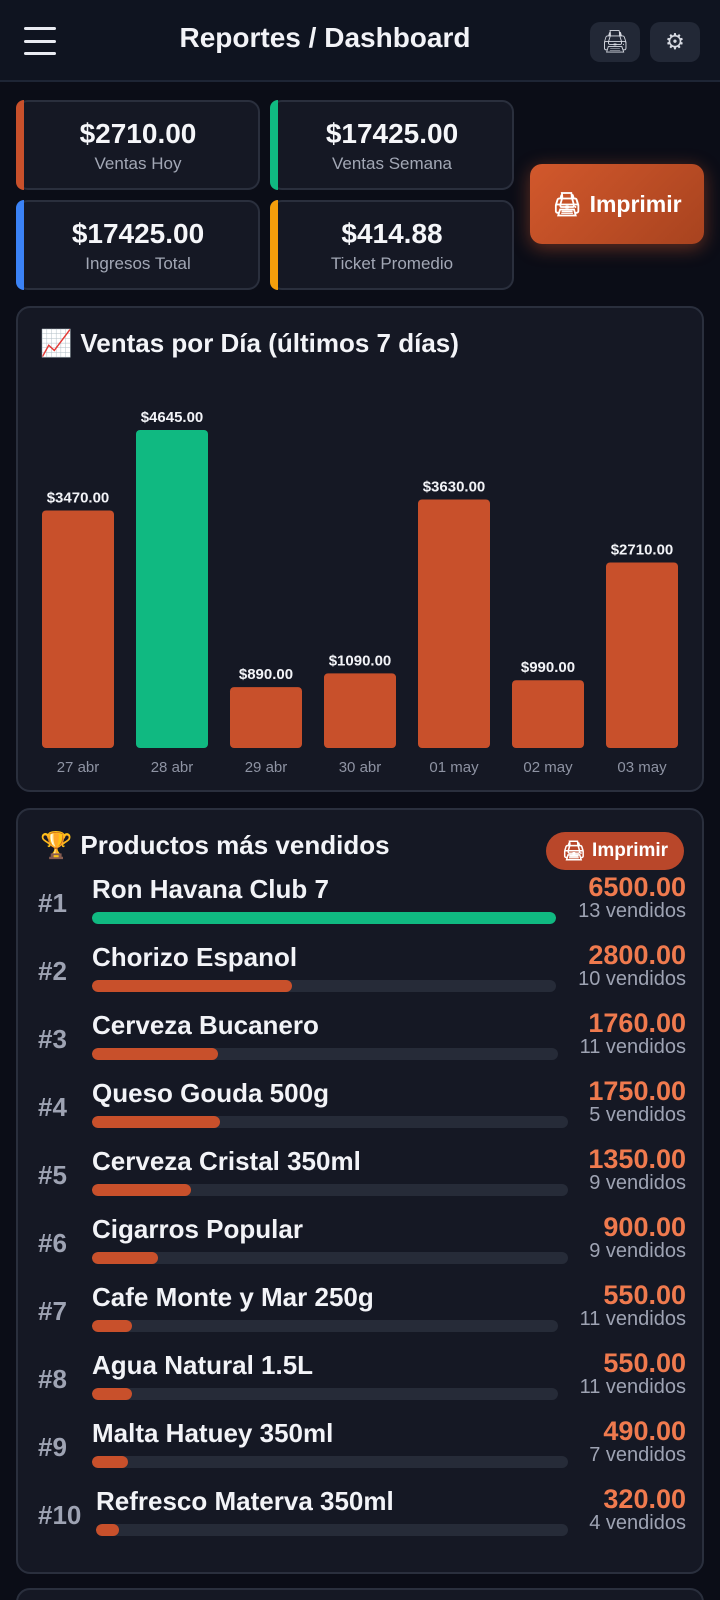  I want to click on product-units: 7 vendidos, so click(637, 1455).